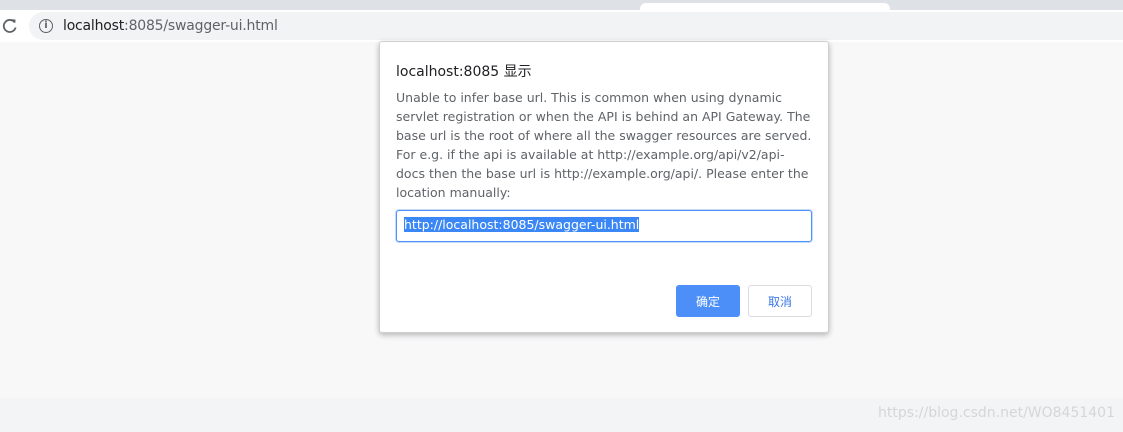 The height and width of the screenshot is (432, 1123). What do you see at coordinates (94, 26) in the screenshot?
I see `url-host: localhost` at bounding box center [94, 26].